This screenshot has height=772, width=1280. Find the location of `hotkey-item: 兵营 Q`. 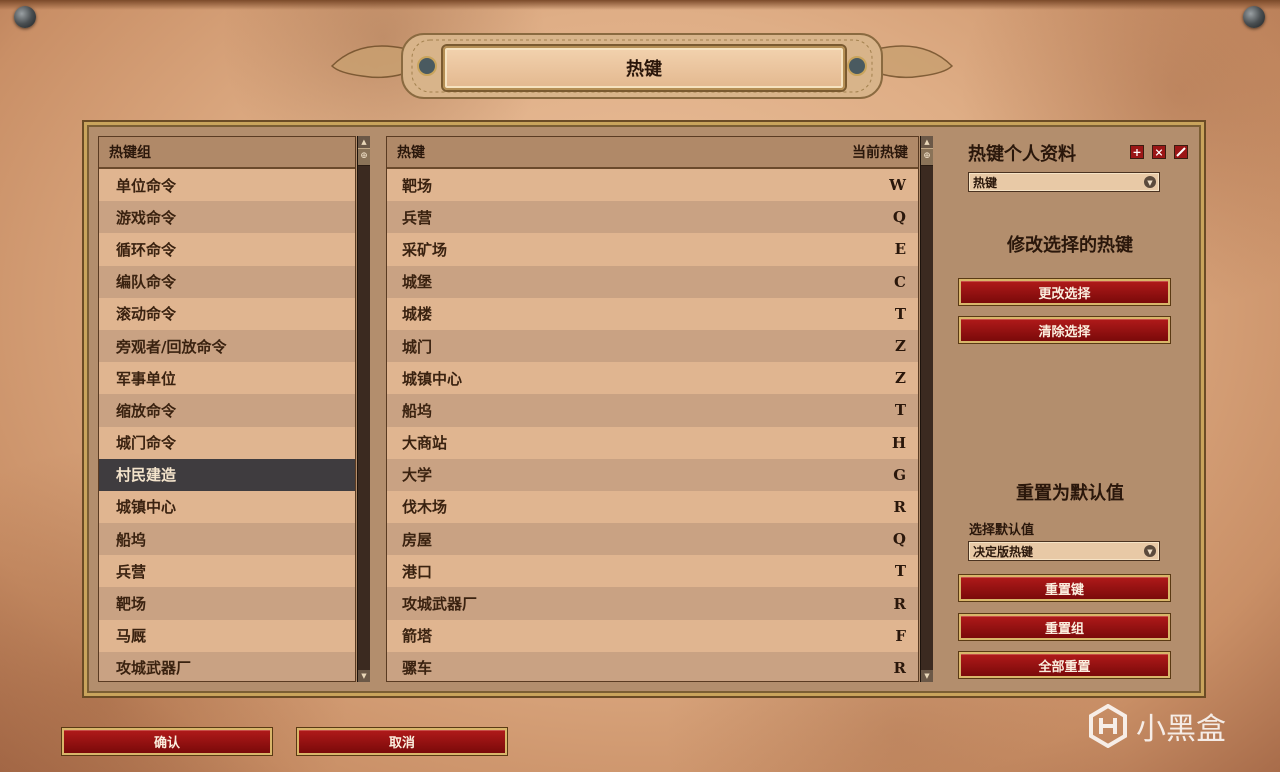

hotkey-item: 兵营 Q is located at coordinates (652, 217).